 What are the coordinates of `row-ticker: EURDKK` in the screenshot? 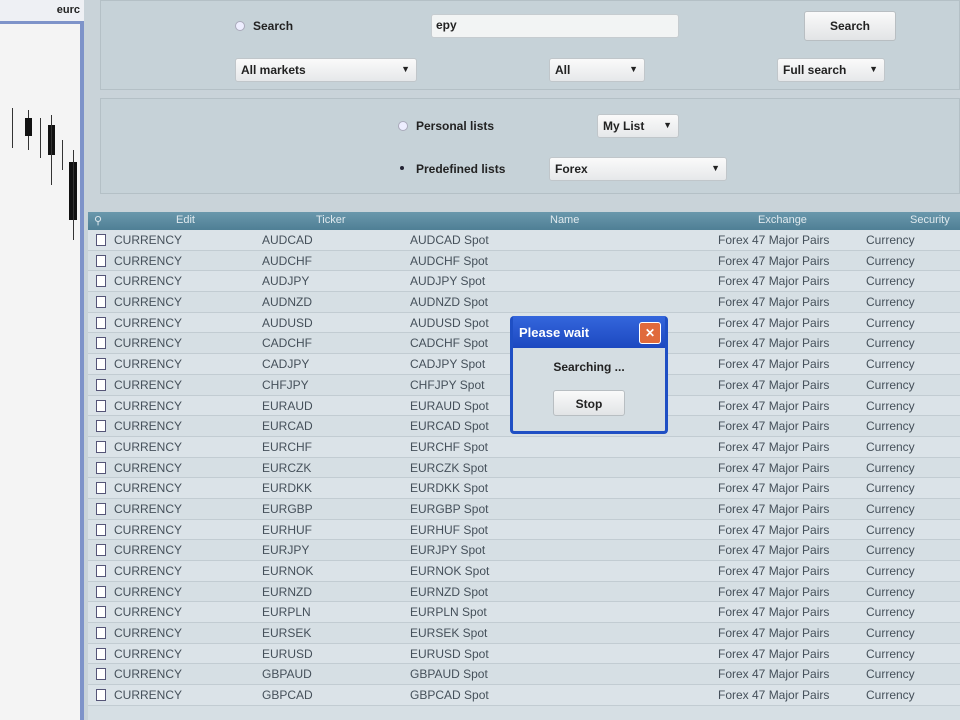 It's located at (287, 488).